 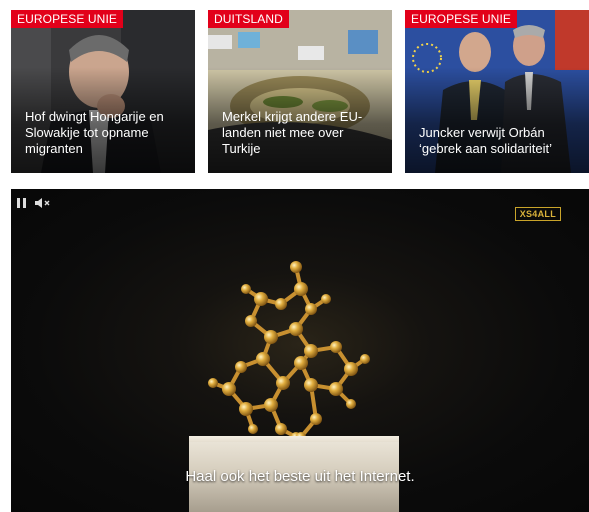 I want to click on video-subtitle: Haal ook het beste uit het Internet., so click(x=300, y=476).